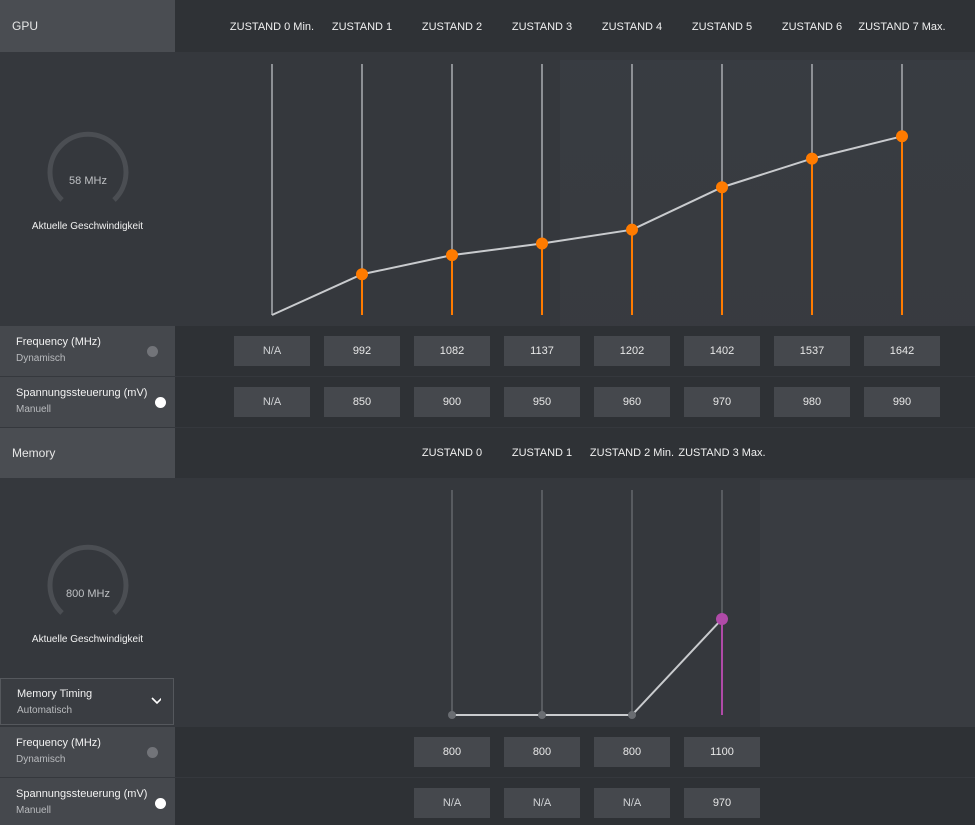  What do you see at coordinates (722, 803) in the screenshot?
I see `memory-voltage-cell: 970` at bounding box center [722, 803].